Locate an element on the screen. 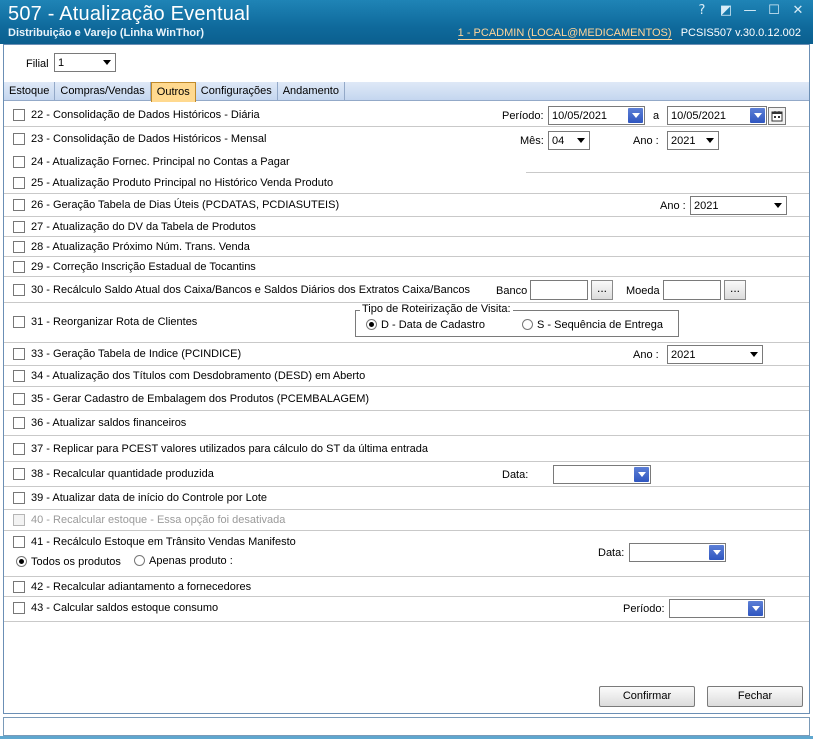 This screenshot has height=739, width=813. mes-value: 04 is located at coordinates (558, 140).